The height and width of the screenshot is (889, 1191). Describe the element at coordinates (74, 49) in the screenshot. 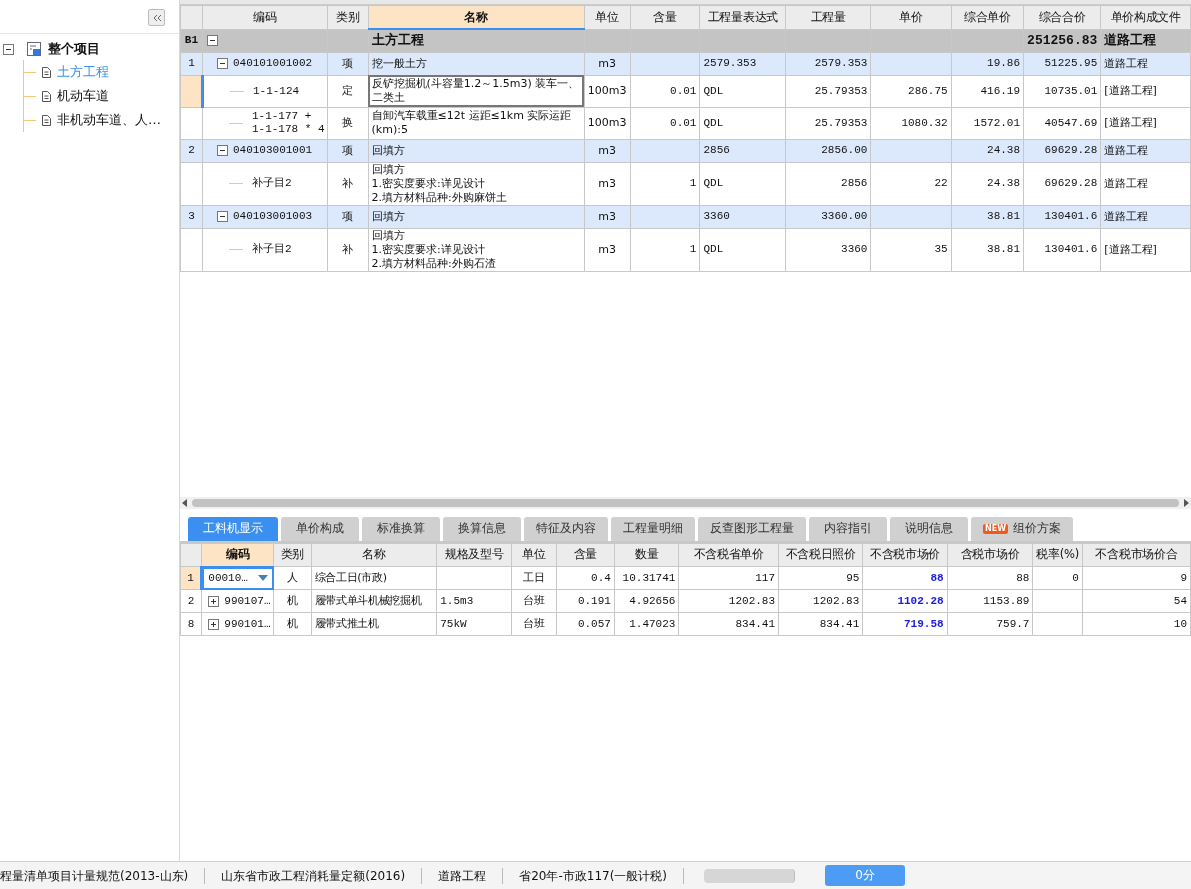

I see `tree-item: 整个项目` at that location.